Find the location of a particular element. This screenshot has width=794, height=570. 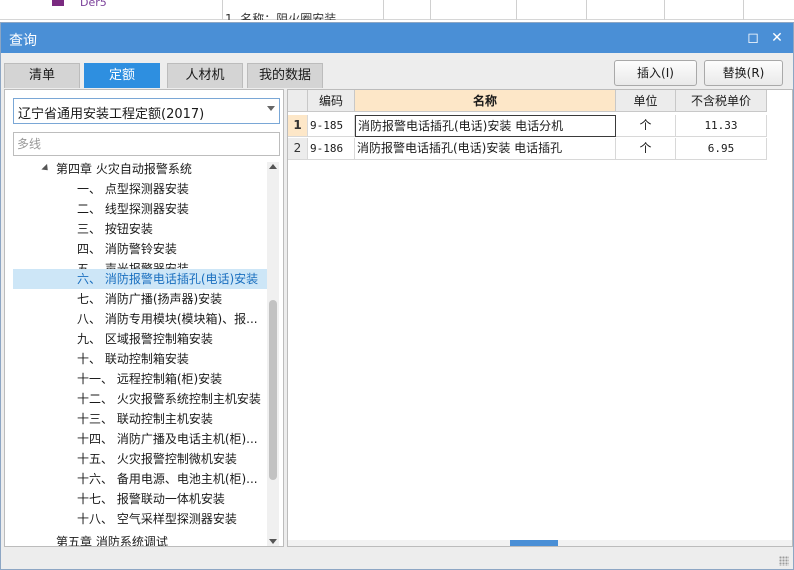

expand-arrow-icon is located at coordinates (46, 168).